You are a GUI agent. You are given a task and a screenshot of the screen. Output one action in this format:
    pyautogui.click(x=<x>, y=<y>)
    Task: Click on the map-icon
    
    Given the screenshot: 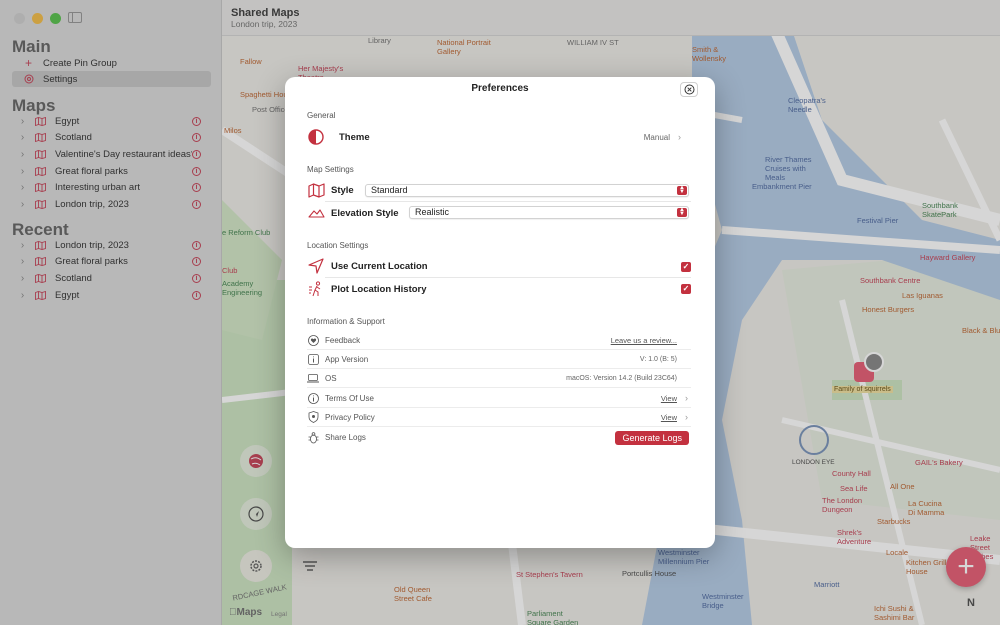 What is the action you would take?
    pyautogui.click(x=316, y=190)
    